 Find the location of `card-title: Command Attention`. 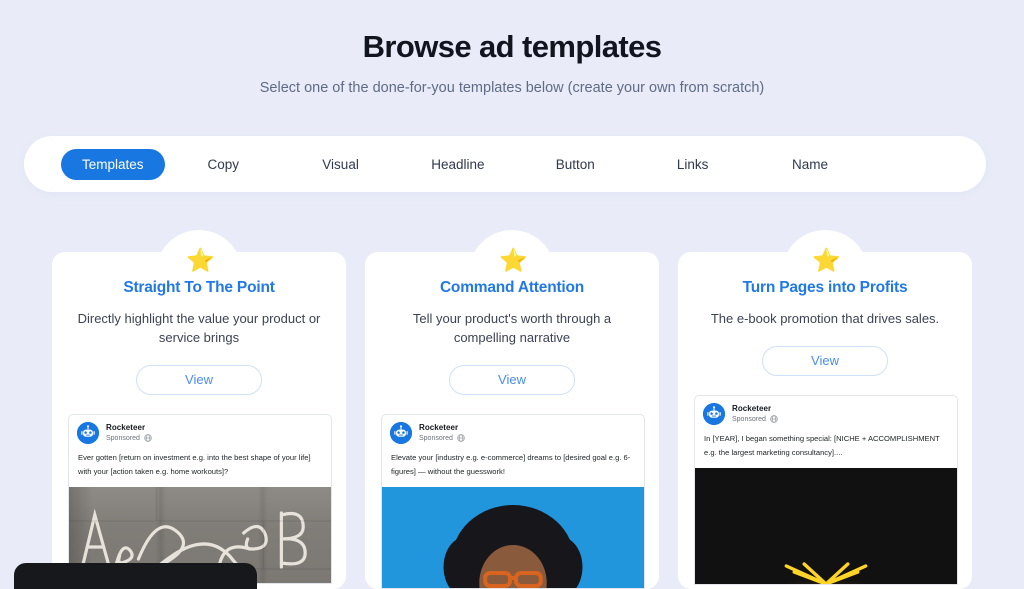

card-title: Command Attention is located at coordinates (512, 287).